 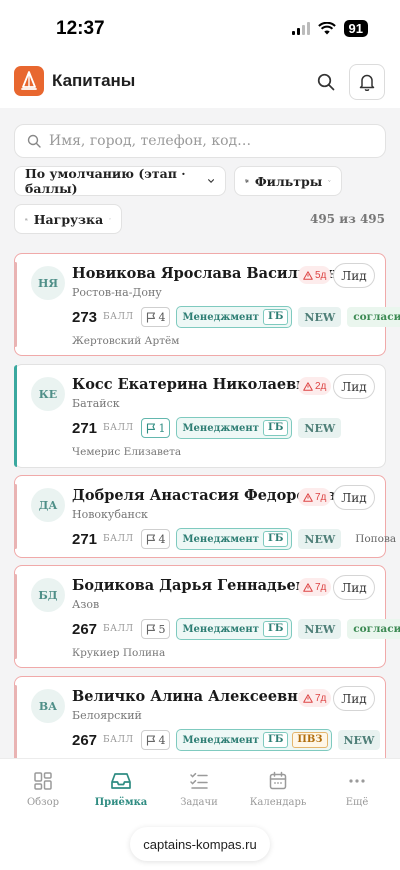 What do you see at coordinates (200, 28) in the screenshot?
I see `status-bar: 12:37 91` at bounding box center [200, 28].